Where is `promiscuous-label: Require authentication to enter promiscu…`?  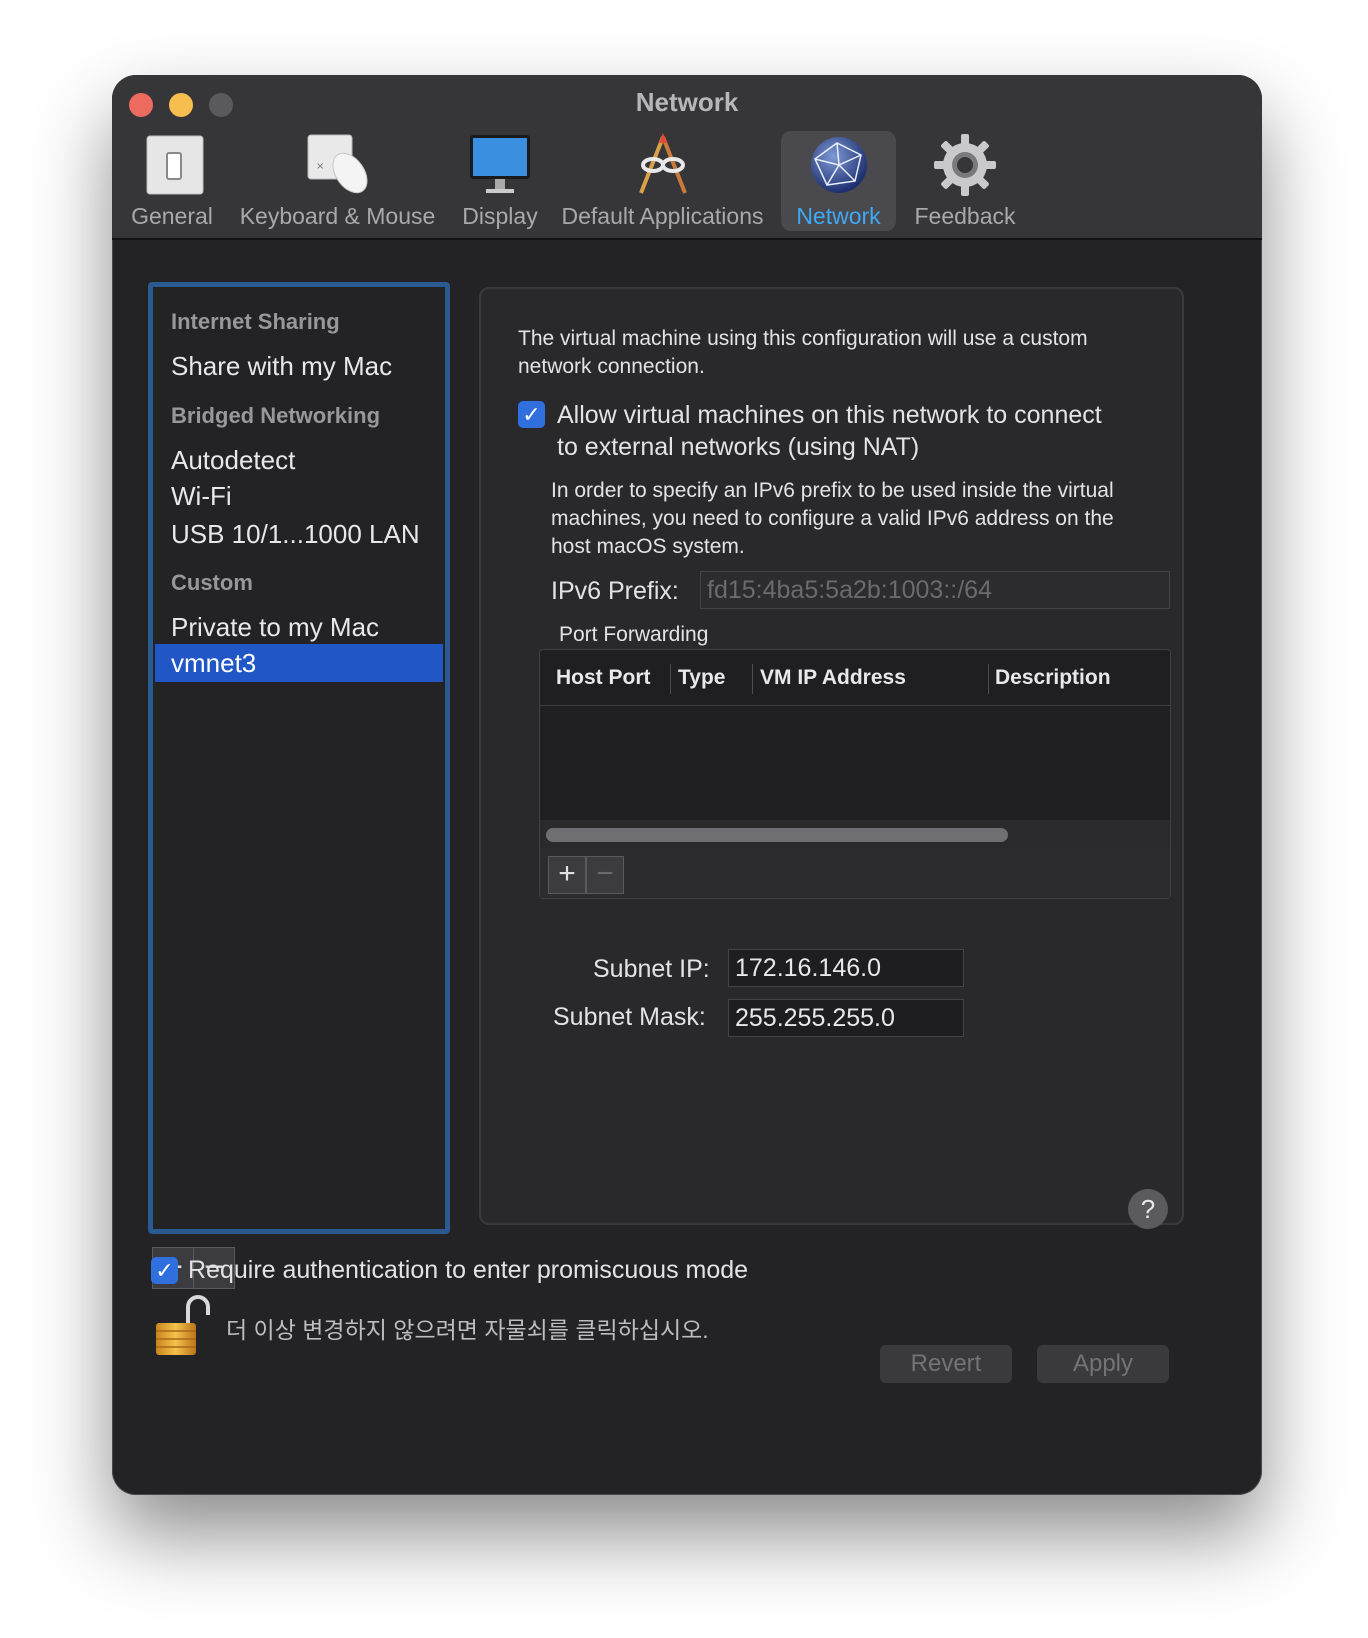
promiscuous-label: Require authentication to enter promiscu… is located at coordinates (468, 1270).